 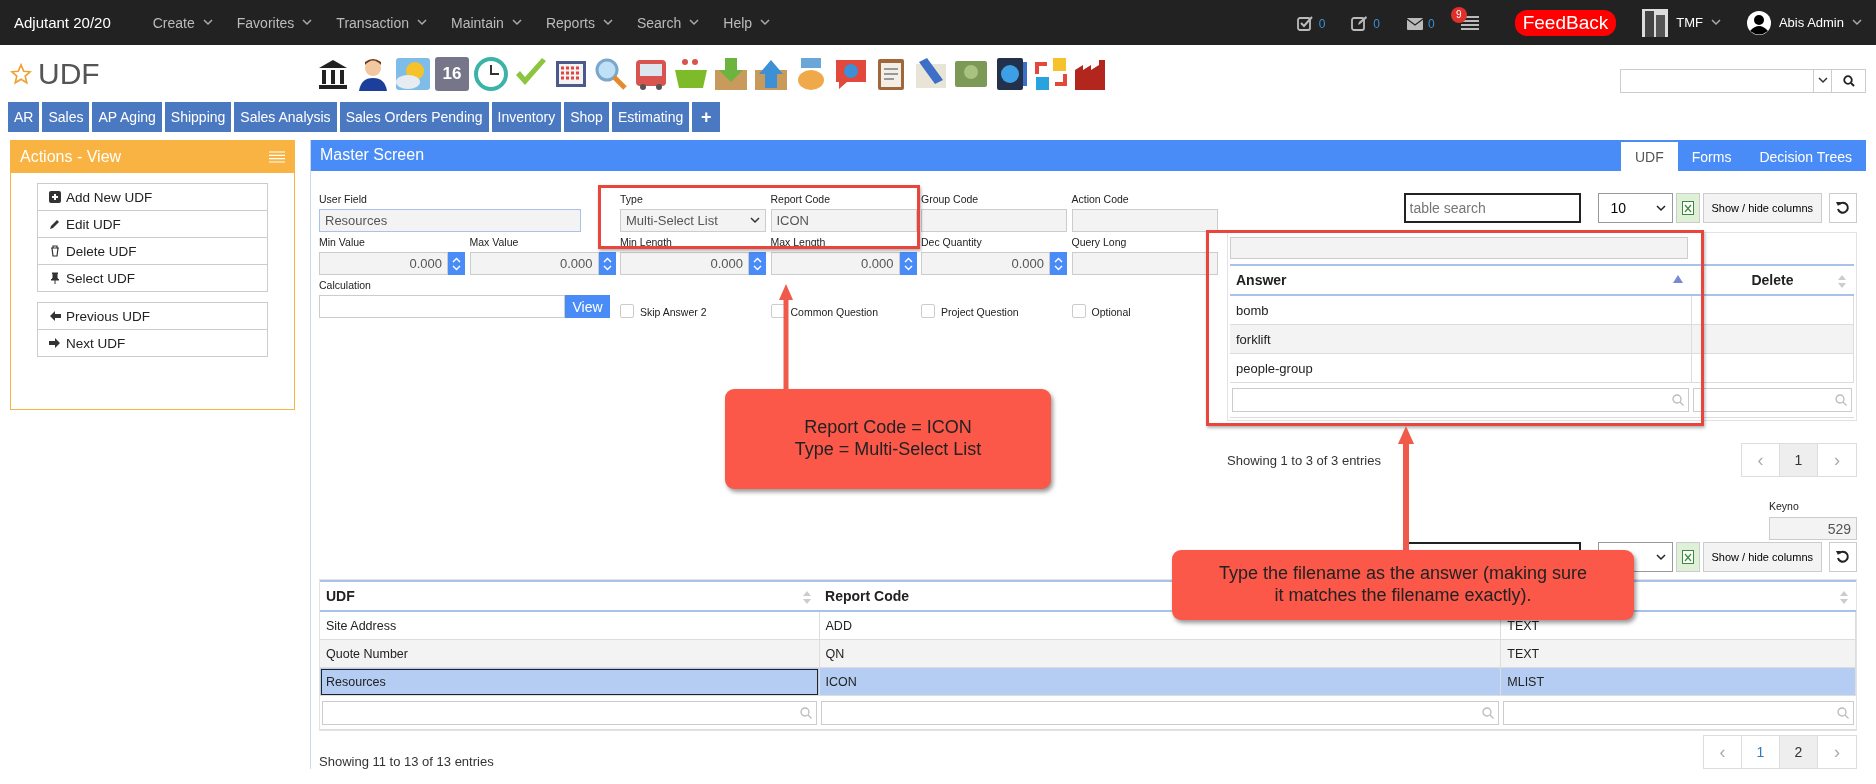 What do you see at coordinates (372, 155) in the screenshot?
I see `panel-title: Master Screen` at bounding box center [372, 155].